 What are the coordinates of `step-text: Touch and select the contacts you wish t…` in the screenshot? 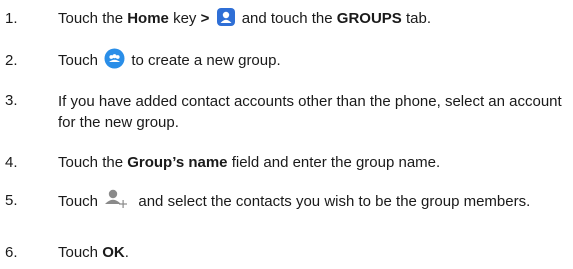 It's located at (313, 200).